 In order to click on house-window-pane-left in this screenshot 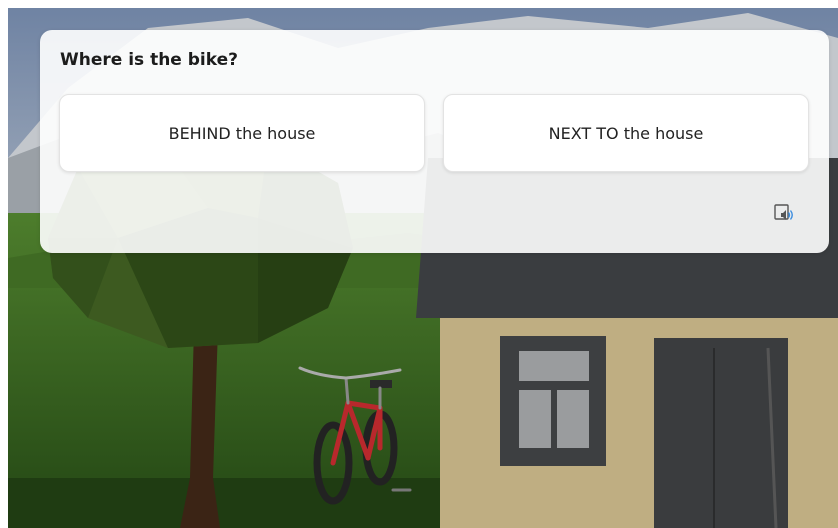, I will do `click(535, 419)`.